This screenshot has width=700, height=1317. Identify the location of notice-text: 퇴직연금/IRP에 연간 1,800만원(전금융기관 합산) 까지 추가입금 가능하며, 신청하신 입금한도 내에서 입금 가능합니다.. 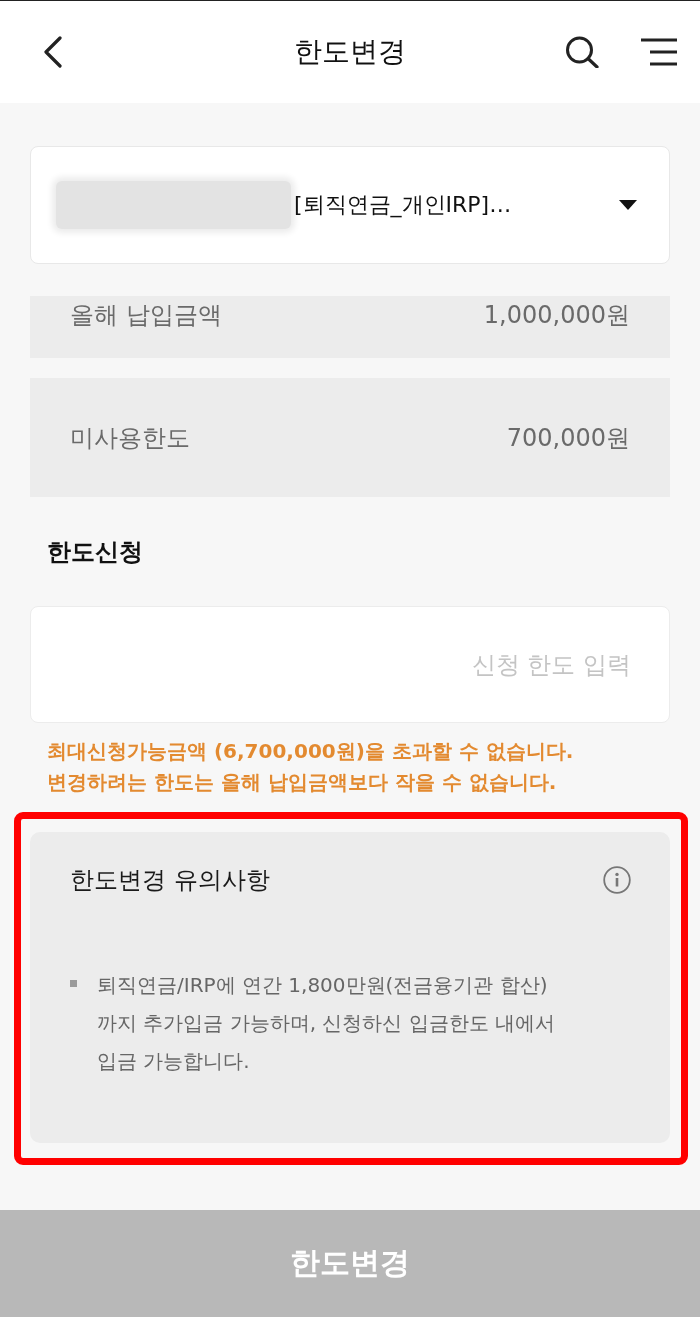
(327, 1023).